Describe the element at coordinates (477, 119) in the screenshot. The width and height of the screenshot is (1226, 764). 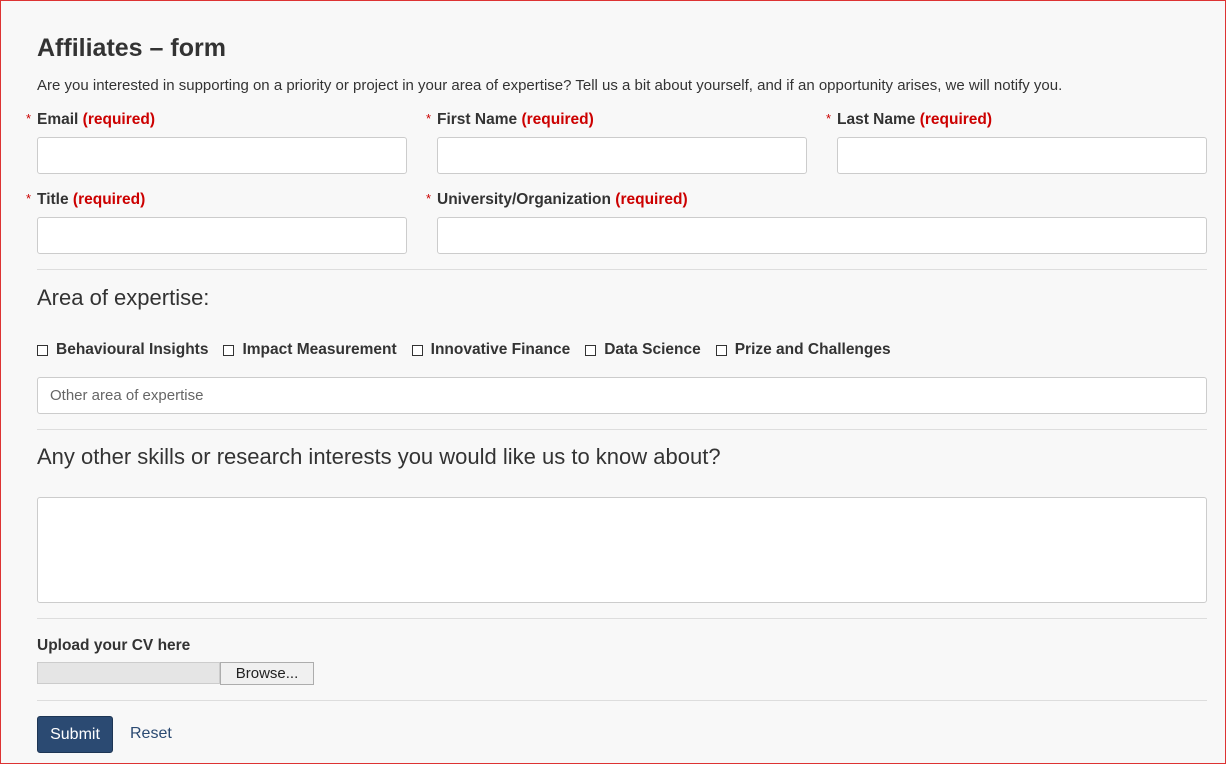
I see `first-name-label-text: First Name` at that location.